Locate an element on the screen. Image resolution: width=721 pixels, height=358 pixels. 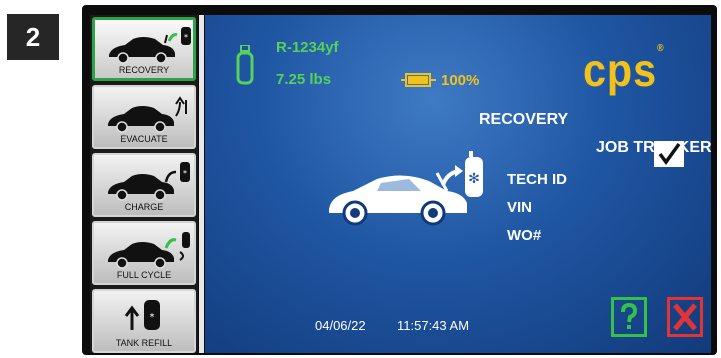
tech-id-label: TECH ID is located at coordinates (537, 179).